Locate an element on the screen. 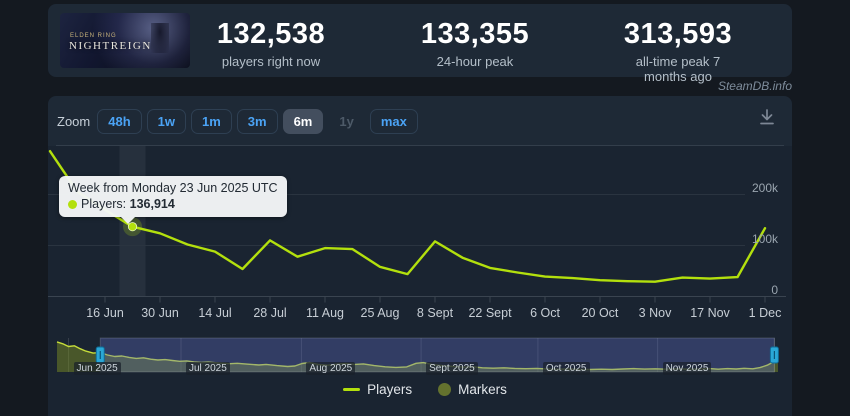 Image resolution: width=850 pixels, height=416 pixels. knight-figure-art is located at coordinates (160, 37).